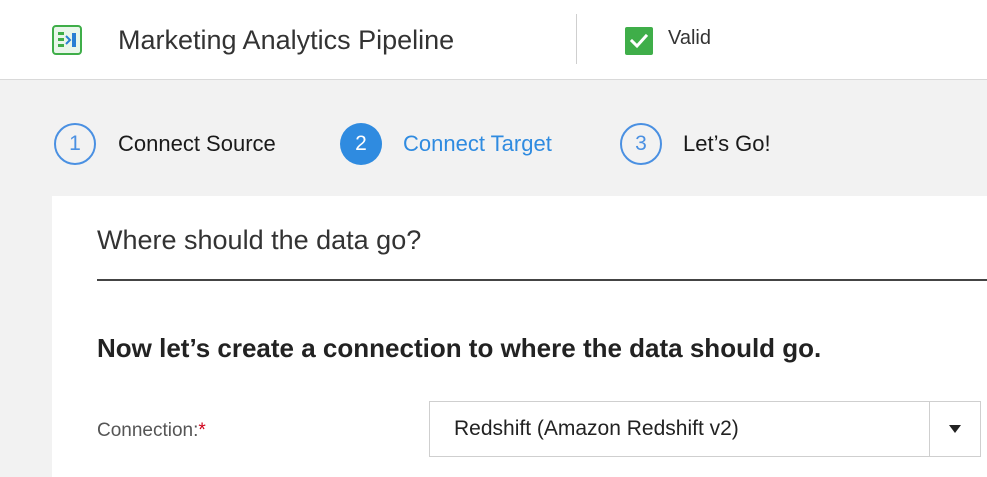  Describe the element at coordinates (202, 430) in the screenshot. I see `required-marker: *` at that location.